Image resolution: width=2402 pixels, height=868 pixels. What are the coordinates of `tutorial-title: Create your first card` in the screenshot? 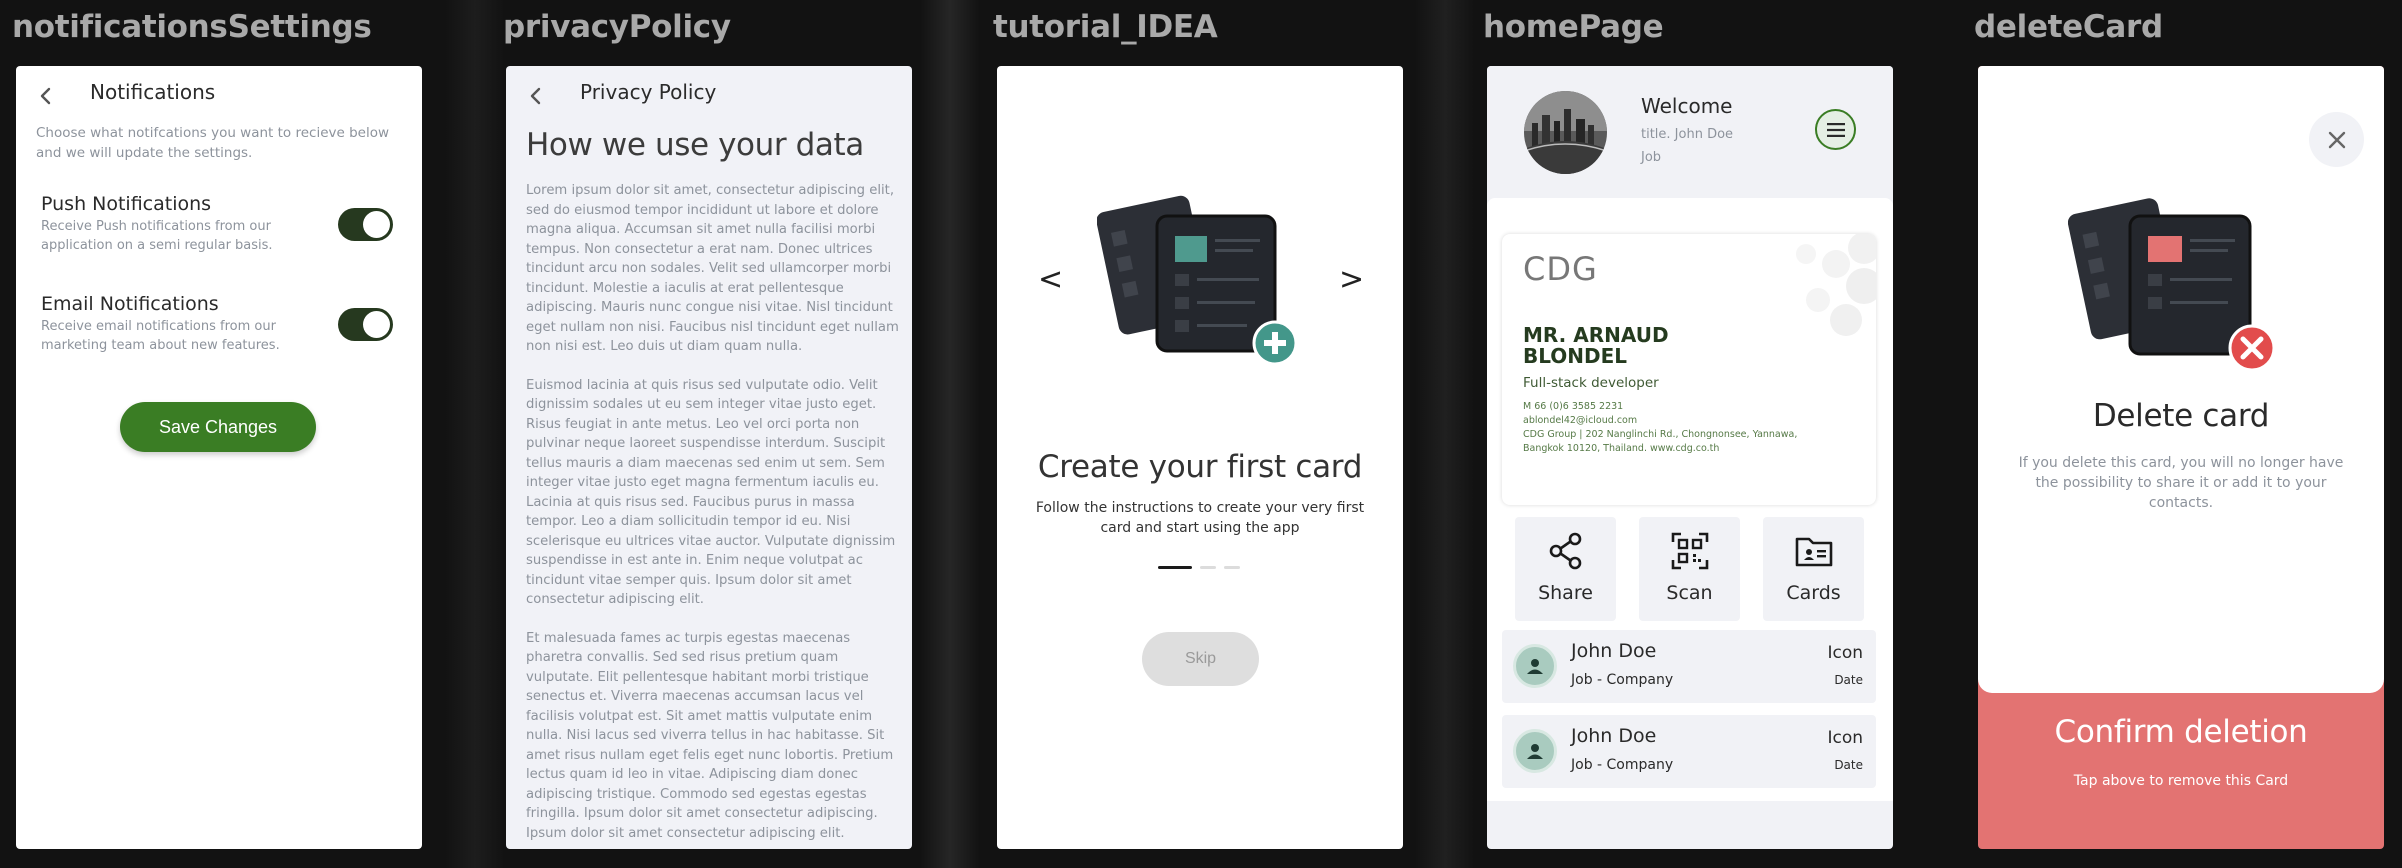 It's located at (1200, 467).